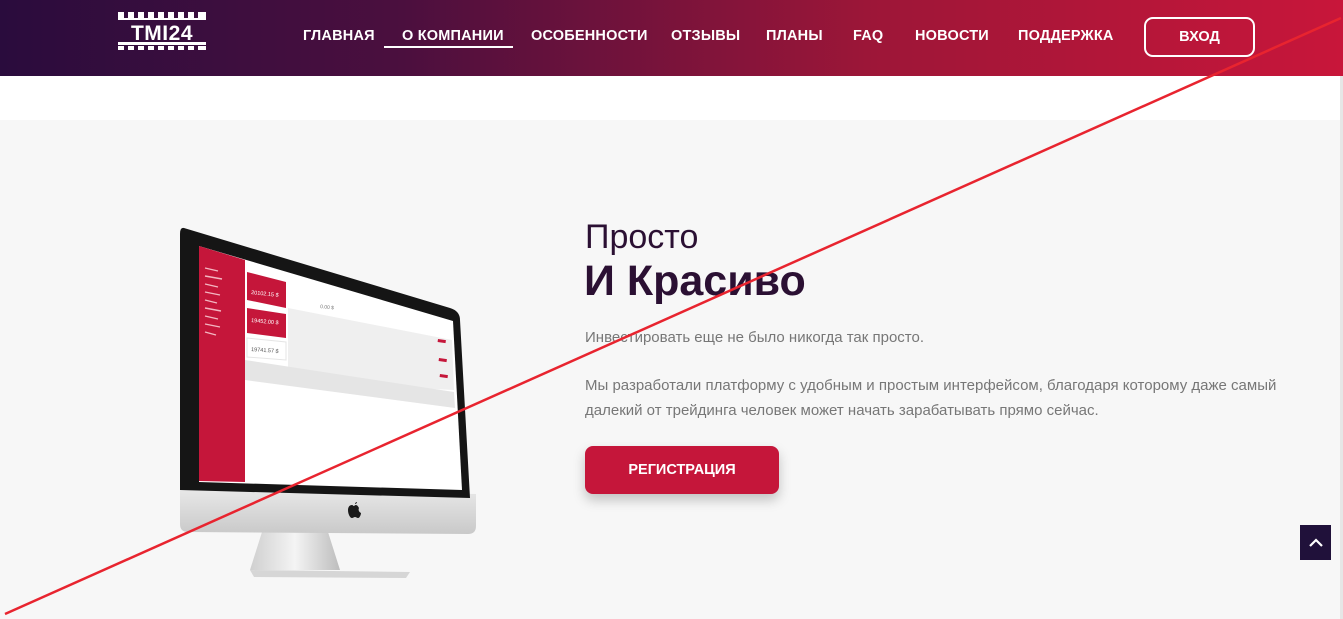 This screenshot has width=1343, height=619. I want to click on mock-dashboard-sidebar, so click(222, 364).